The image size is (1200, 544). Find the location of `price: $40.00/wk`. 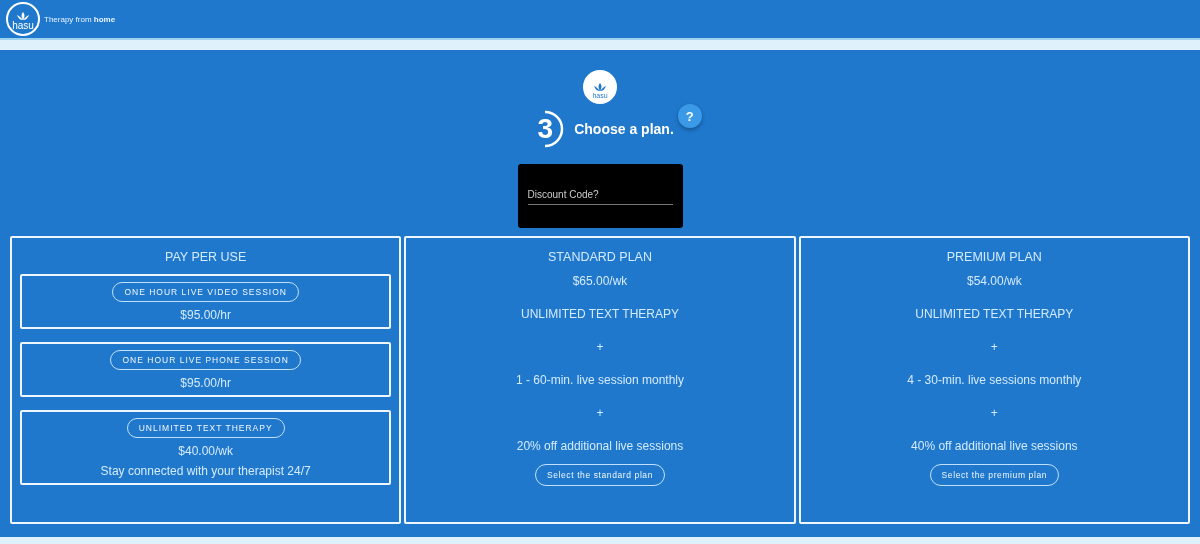

price: $40.00/wk is located at coordinates (205, 451).